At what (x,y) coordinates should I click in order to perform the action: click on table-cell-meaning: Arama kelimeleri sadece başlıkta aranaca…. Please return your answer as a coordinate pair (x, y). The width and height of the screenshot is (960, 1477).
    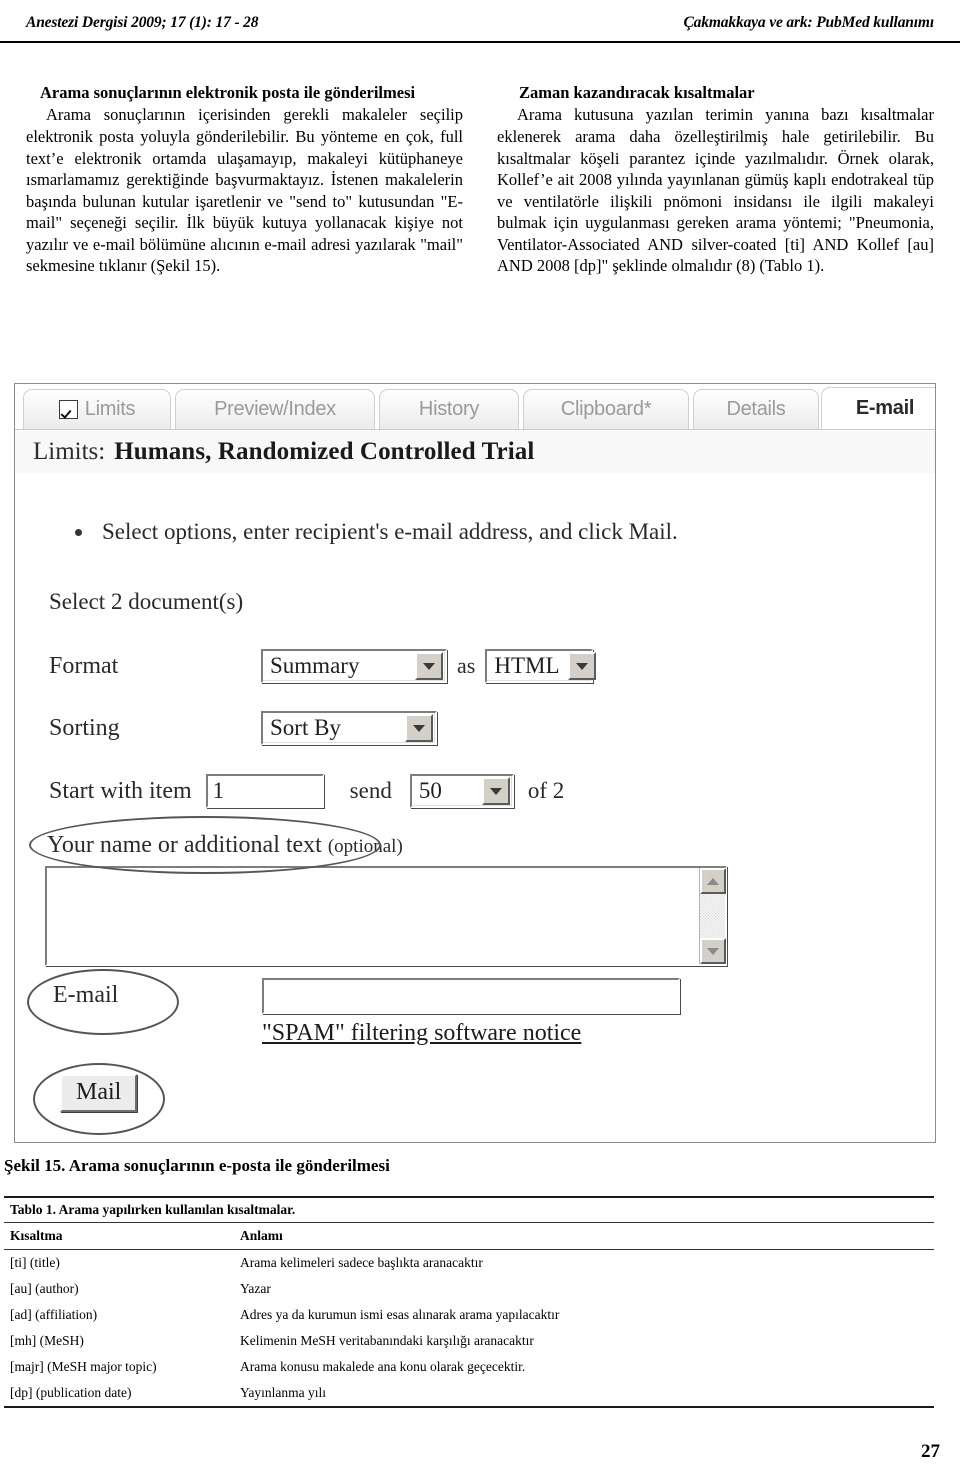
    Looking at the image, I should click on (361, 1262).